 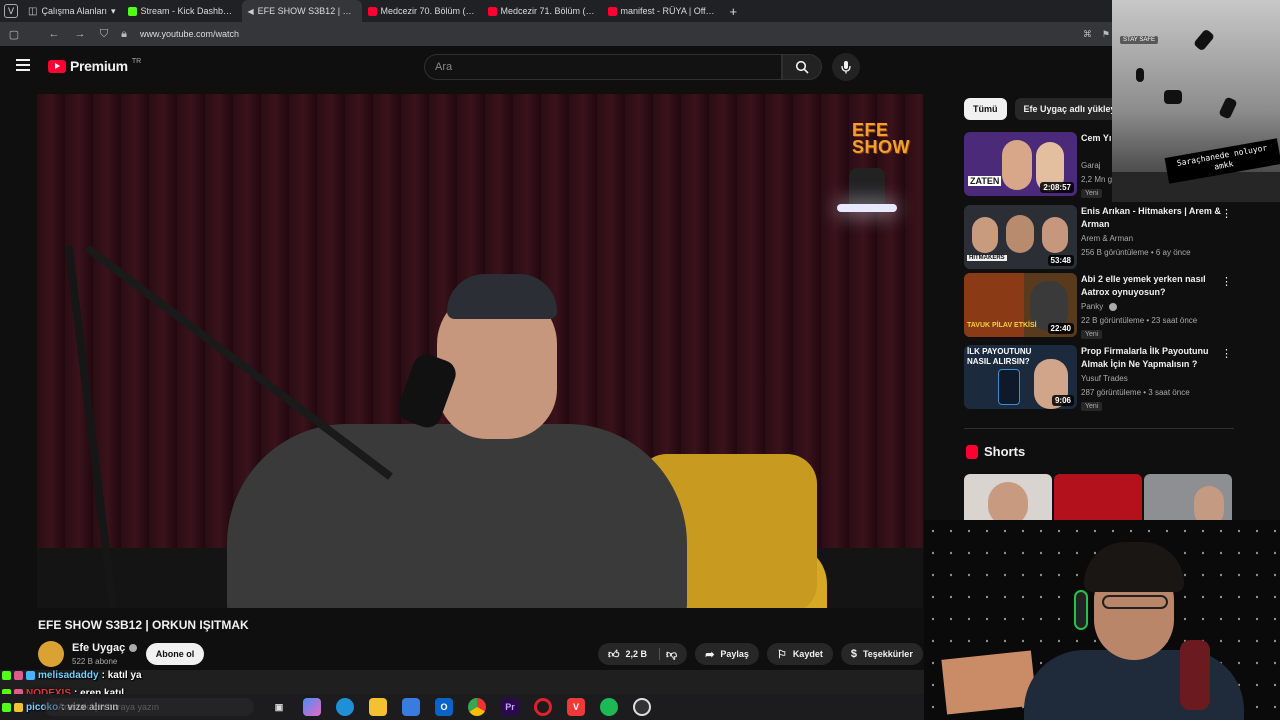 I want to click on search-button, so click(x=802, y=67).